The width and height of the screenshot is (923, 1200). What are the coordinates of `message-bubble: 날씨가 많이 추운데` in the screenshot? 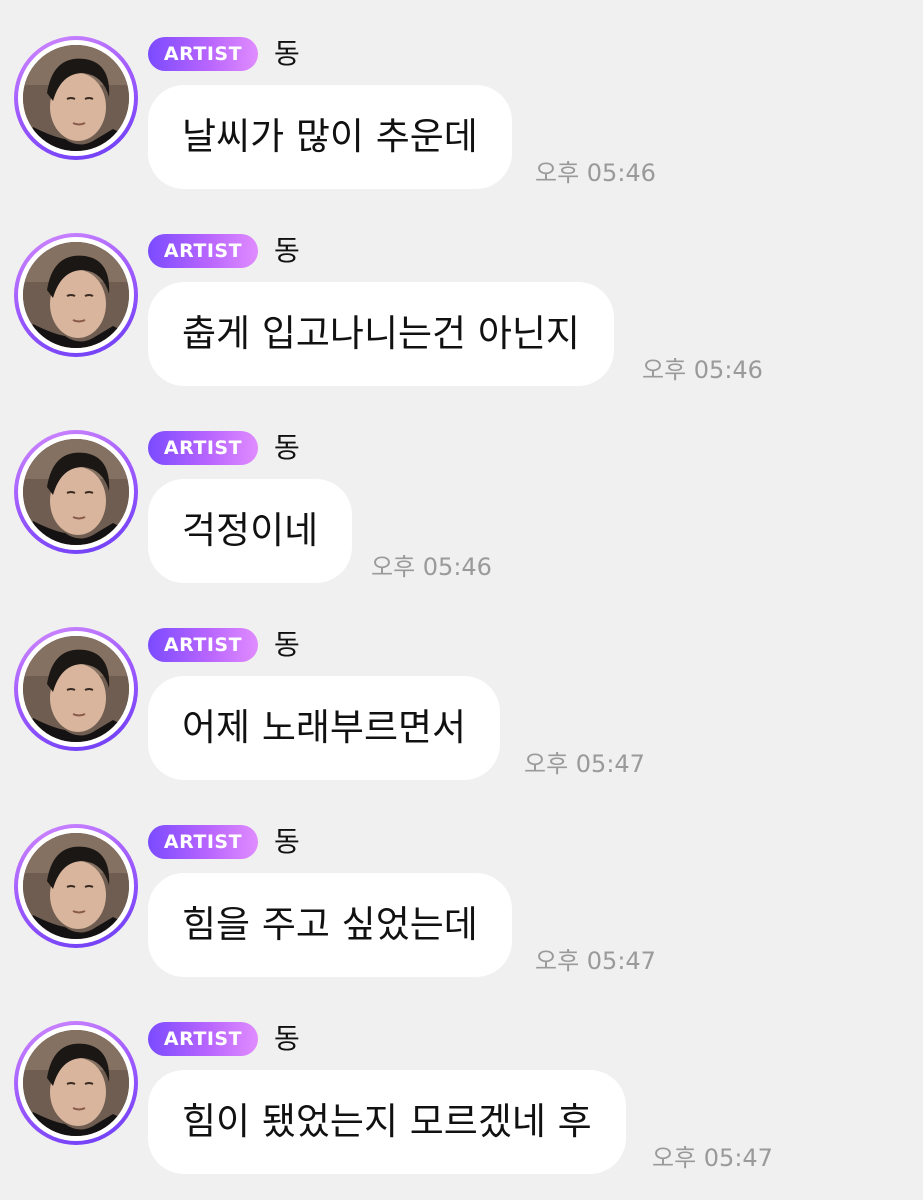 It's located at (330, 137).